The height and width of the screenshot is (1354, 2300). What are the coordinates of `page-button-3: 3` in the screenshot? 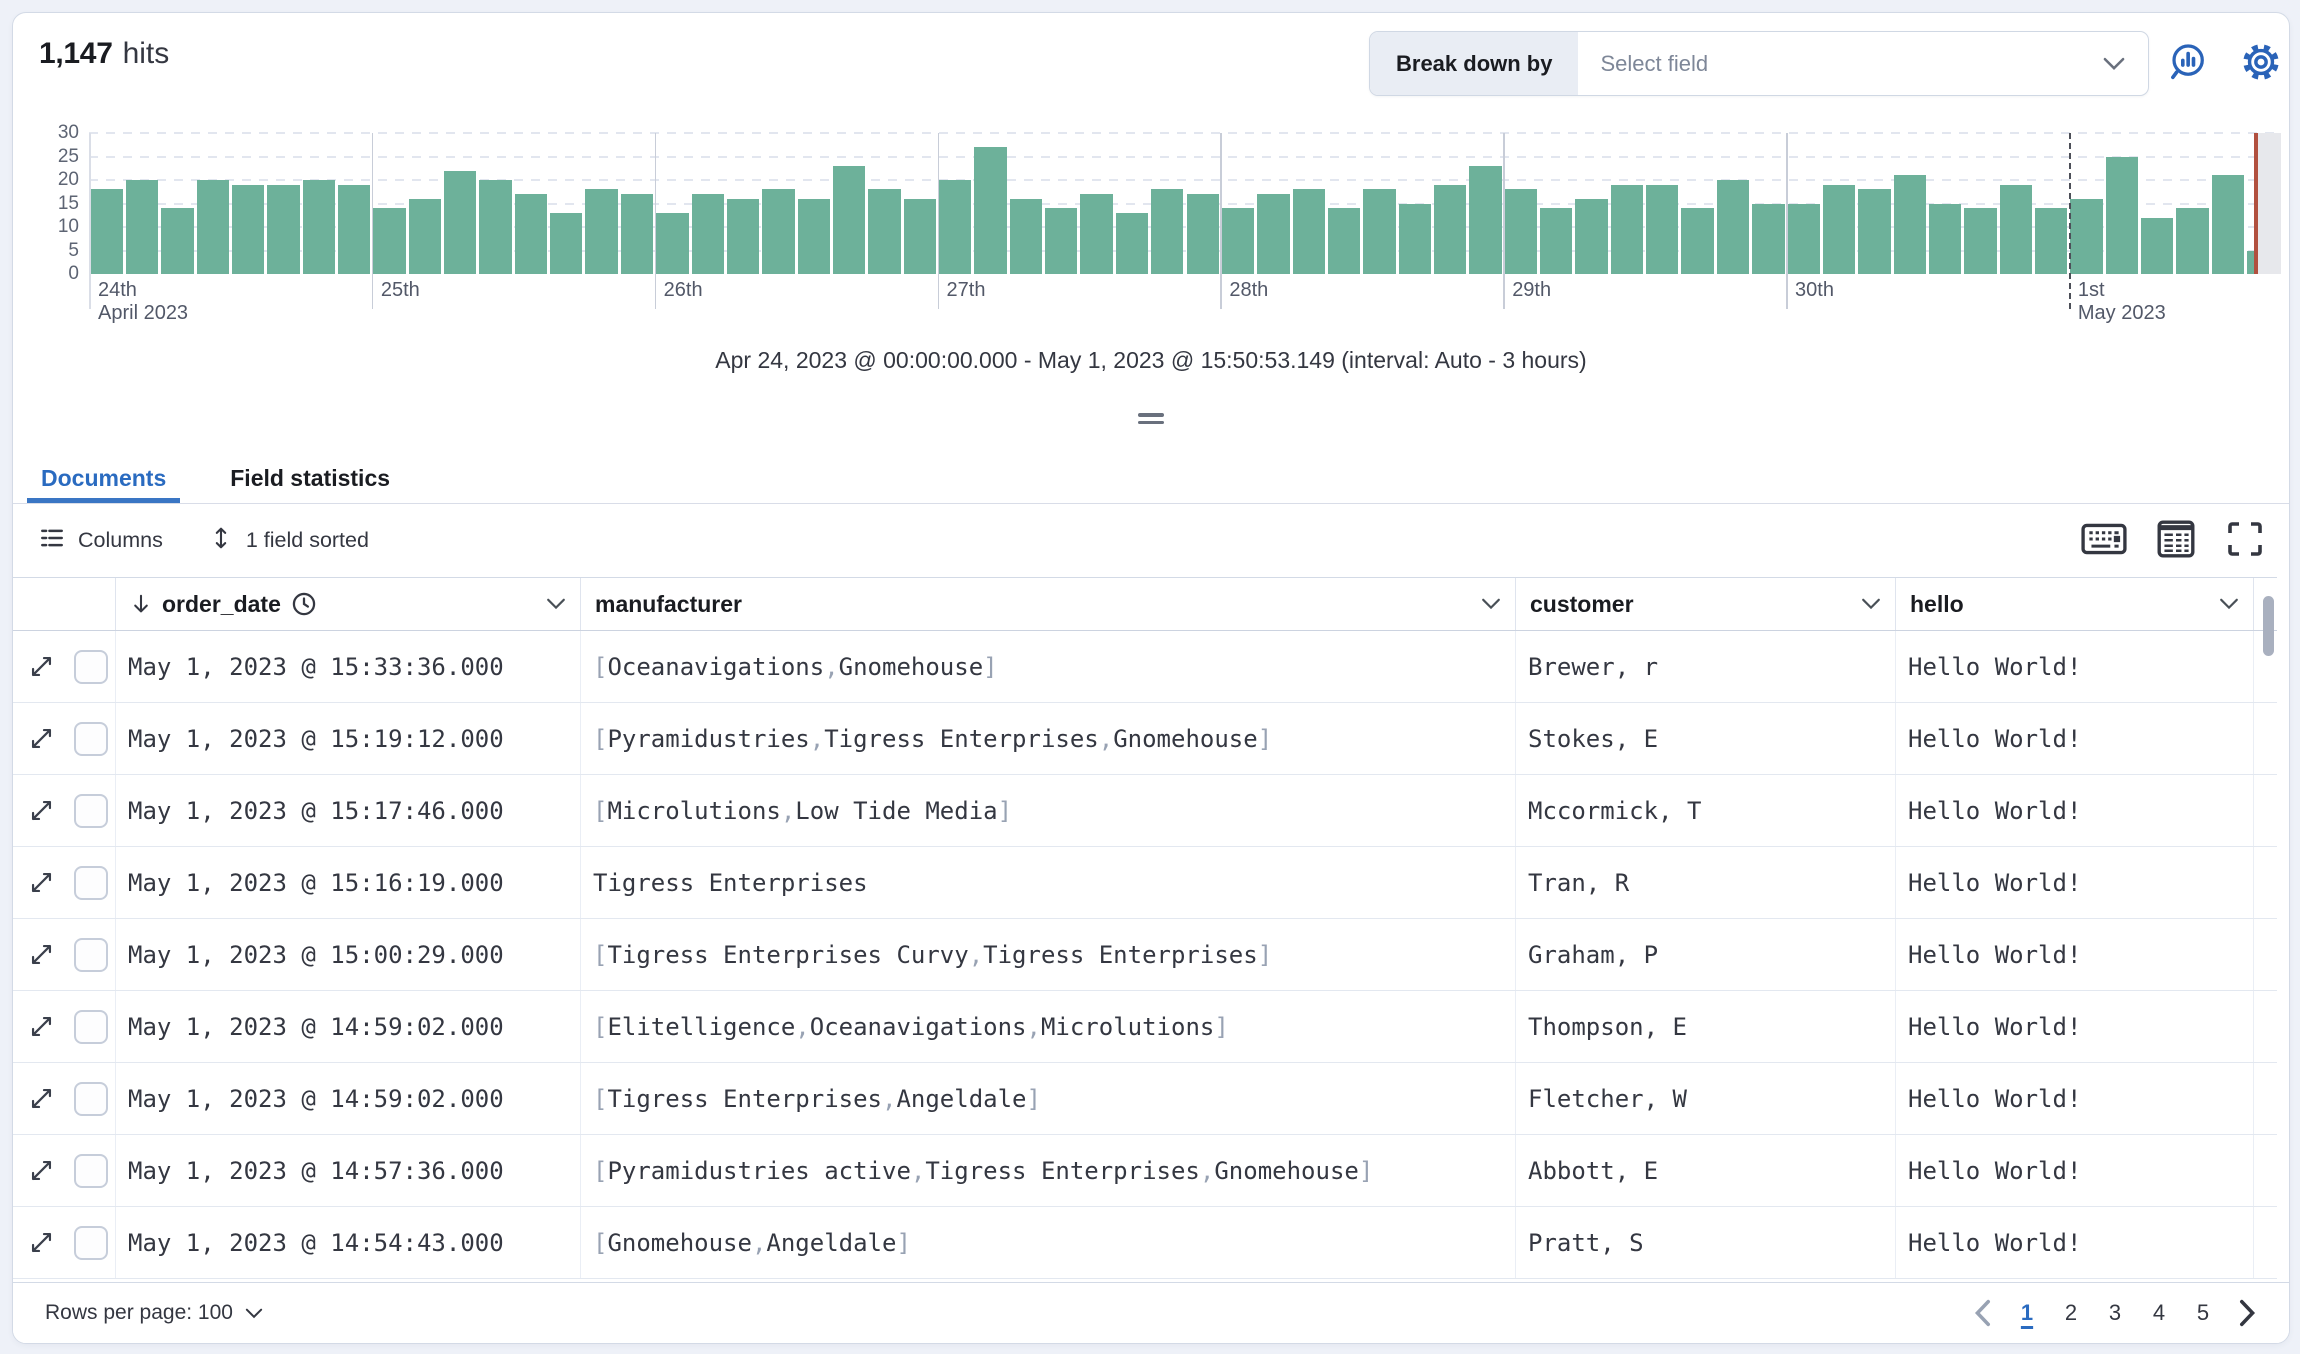 It's located at (2115, 1313).